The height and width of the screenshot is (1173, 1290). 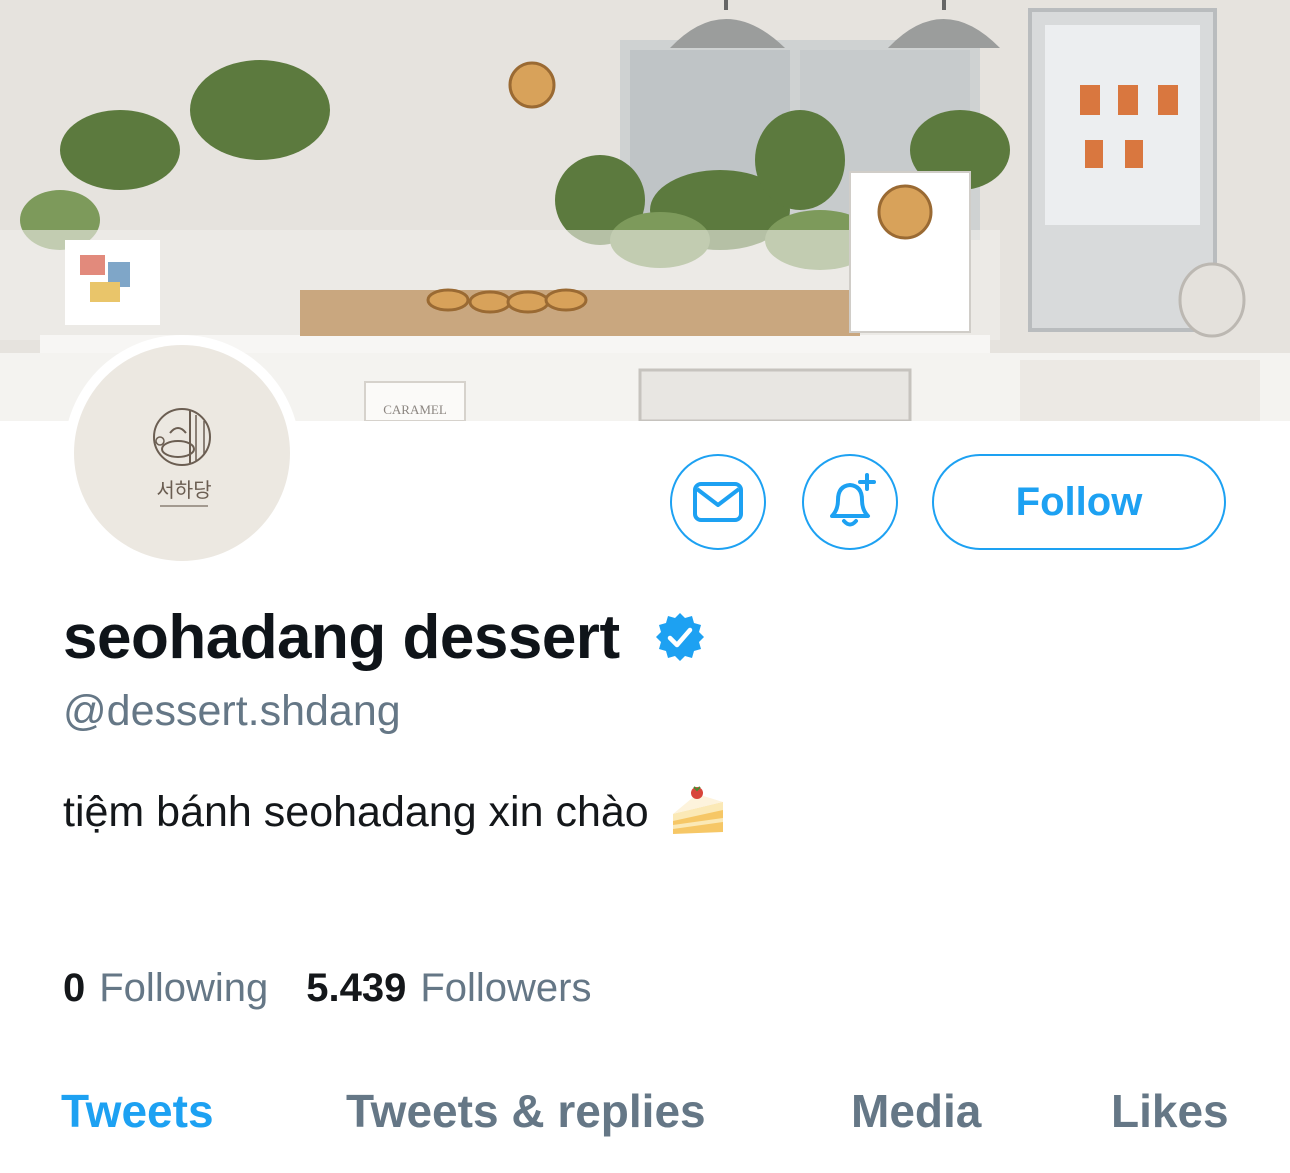 I want to click on follow-button: Follow, so click(x=1079, y=502).